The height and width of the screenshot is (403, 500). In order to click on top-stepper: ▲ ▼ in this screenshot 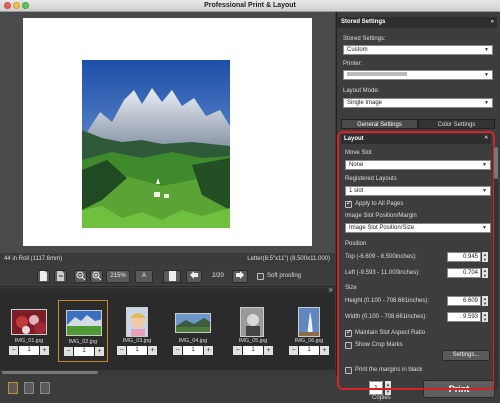, I will do `click(485, 257)`.